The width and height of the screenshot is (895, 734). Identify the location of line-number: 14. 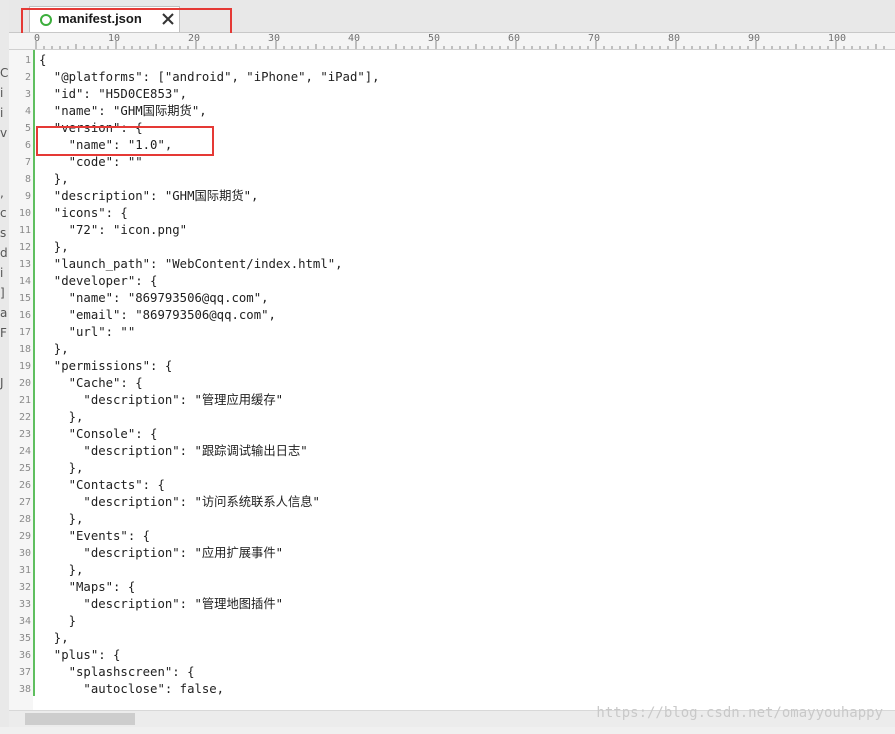
(24, 281).